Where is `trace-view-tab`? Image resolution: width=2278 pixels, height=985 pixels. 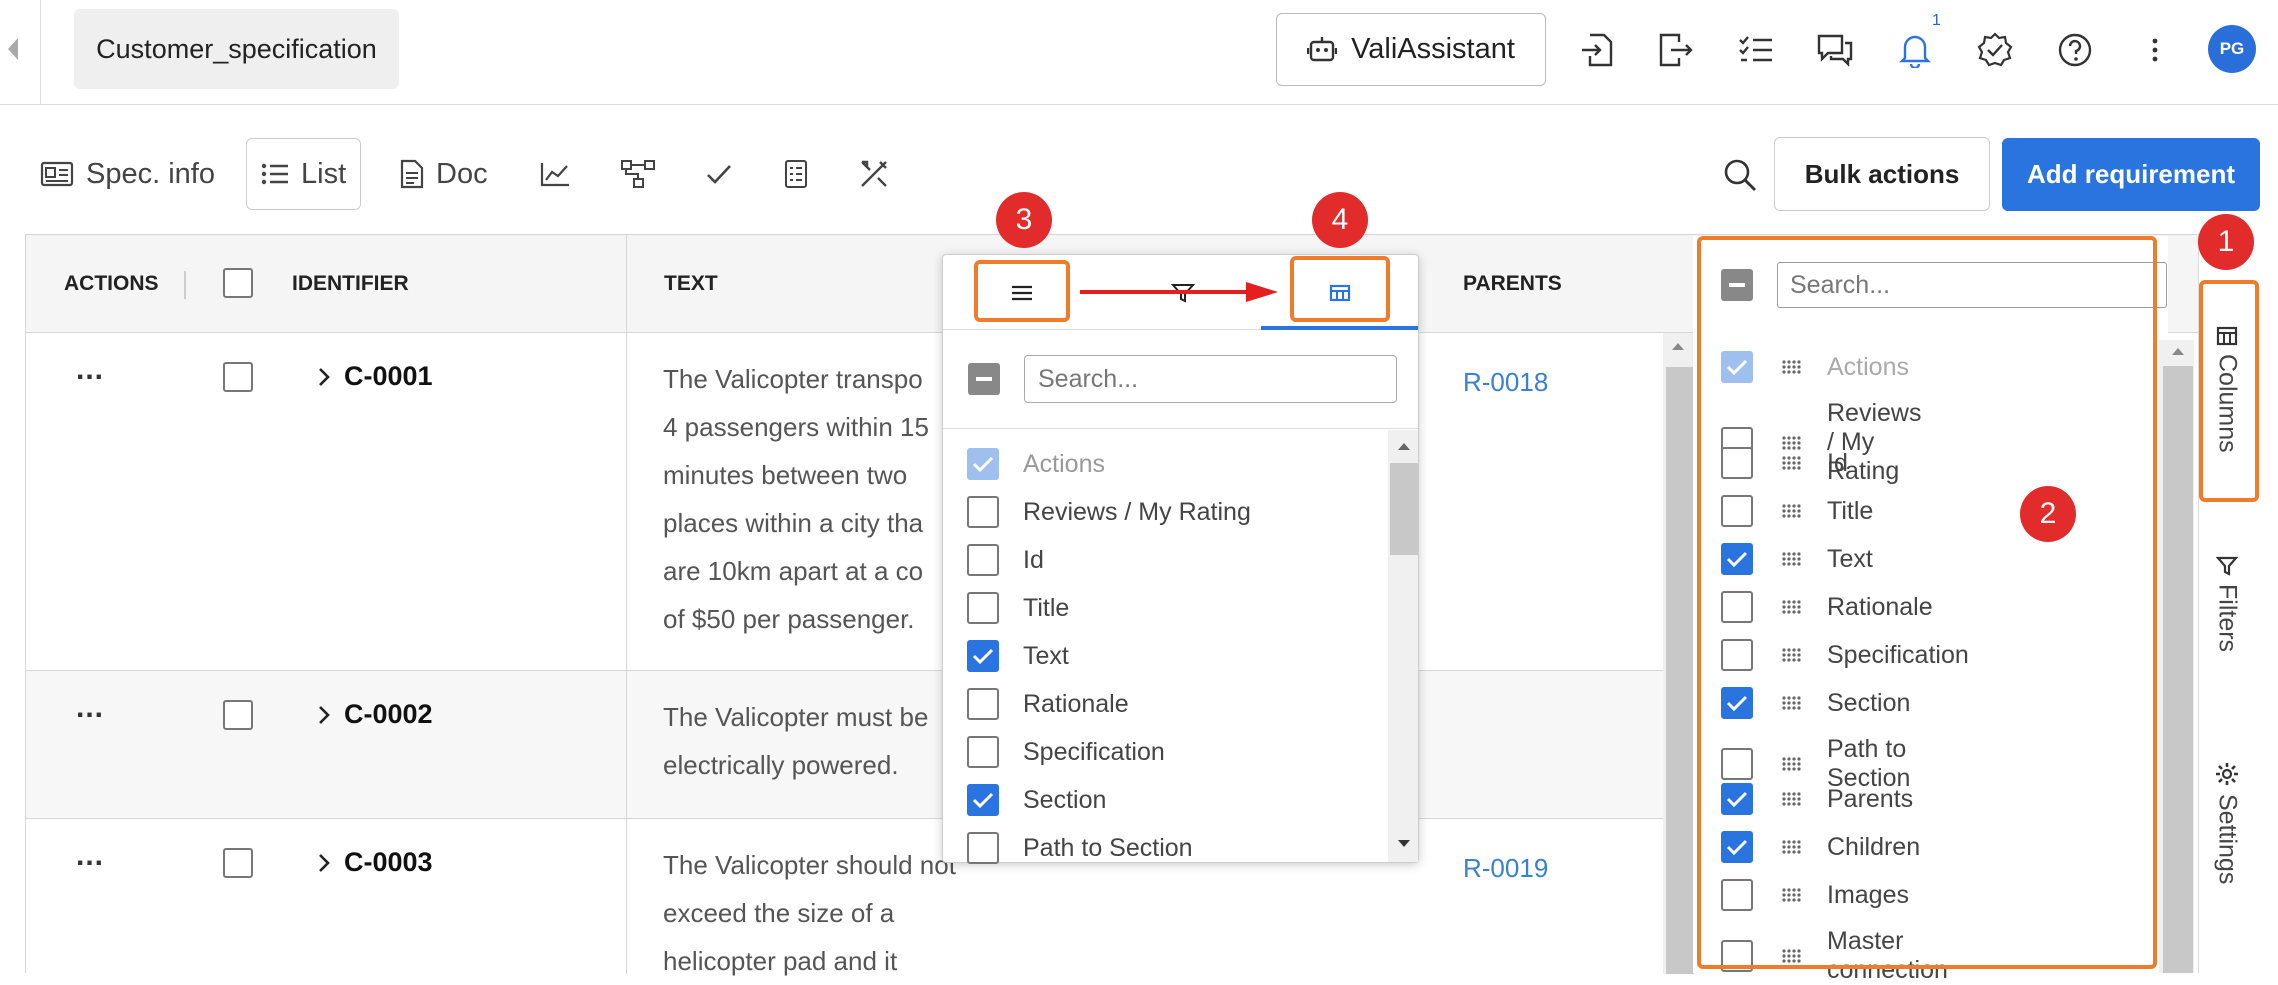
trace-view-tab is located at coordinates (638, 174).